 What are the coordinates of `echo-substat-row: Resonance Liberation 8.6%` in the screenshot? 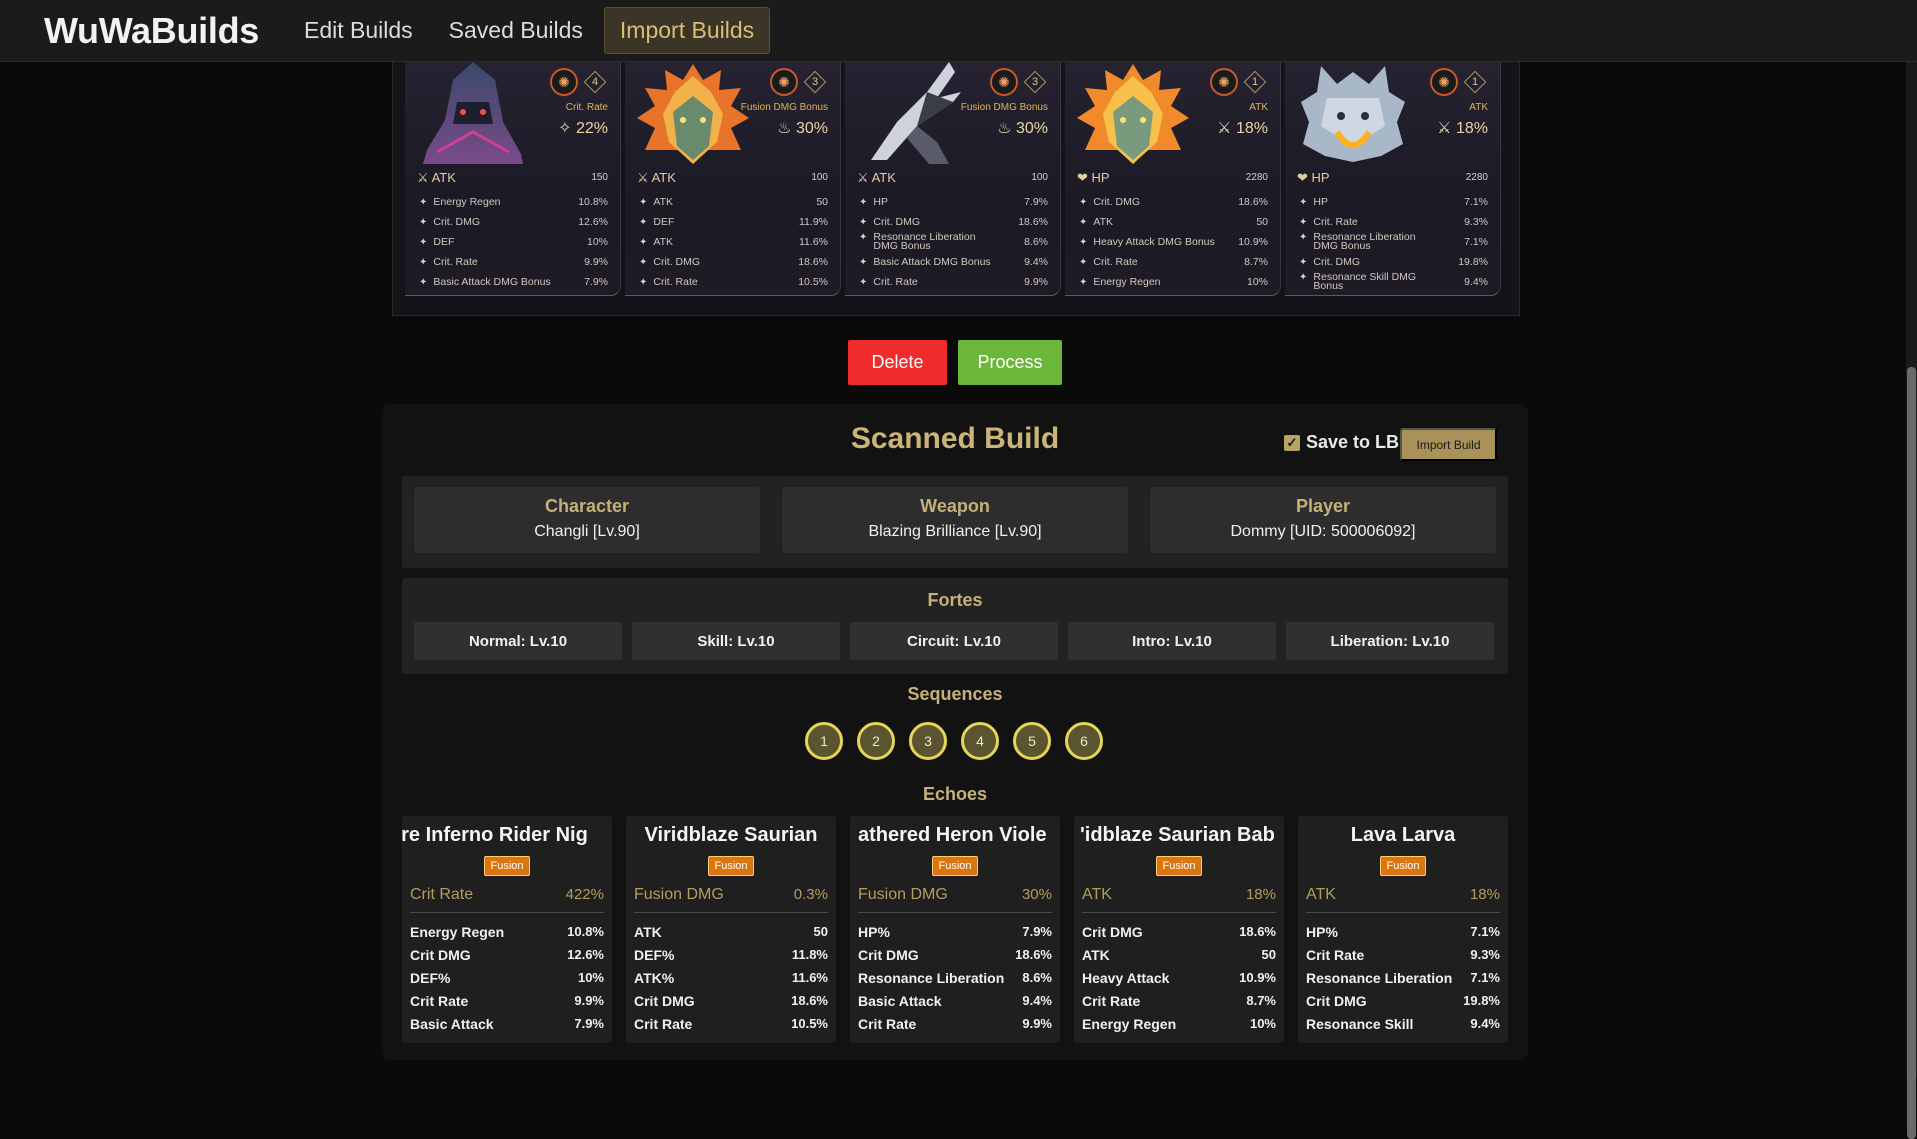 It's located at (955, 977).